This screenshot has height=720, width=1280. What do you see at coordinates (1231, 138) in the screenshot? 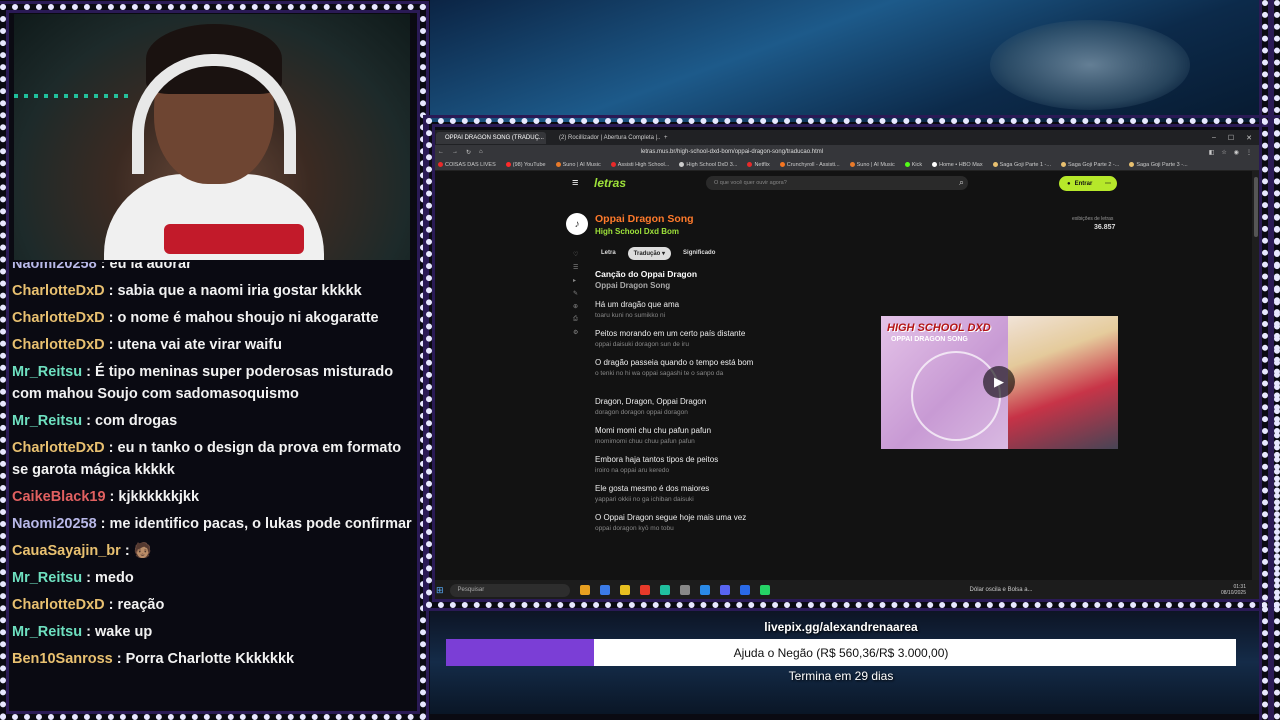
I see `maximize-icon: ☐` at bounding box center [1231, 138].